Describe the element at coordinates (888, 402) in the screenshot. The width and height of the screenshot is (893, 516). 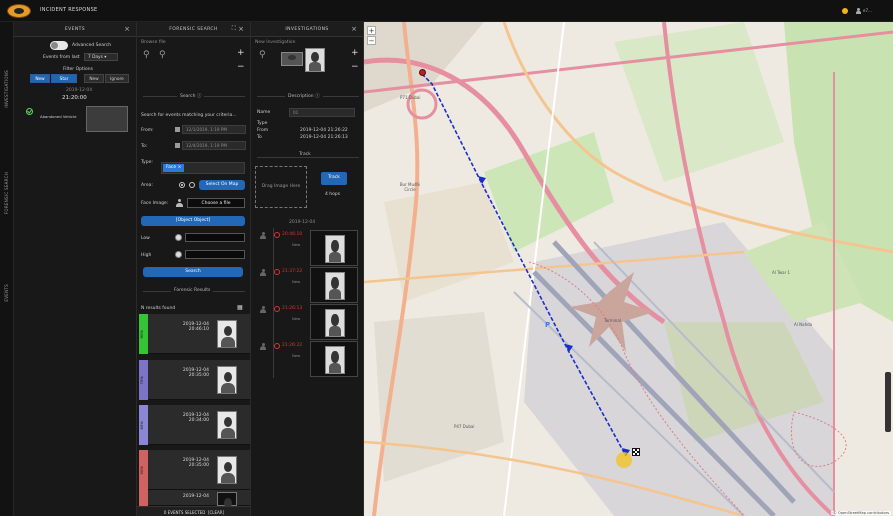
I see `map-scrollbar` at that location.